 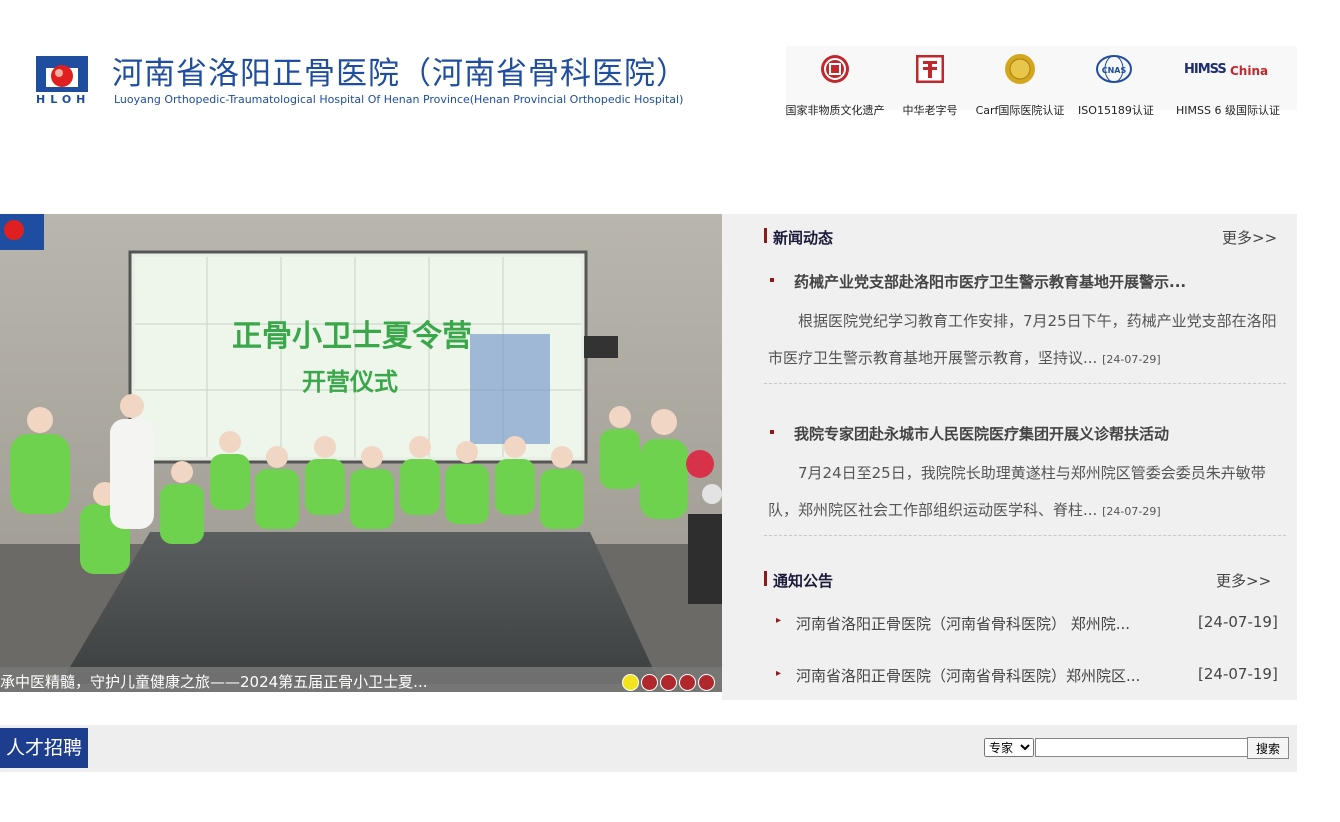 I want to click on logo-letters: HLOH, so click(x=63, y=99).